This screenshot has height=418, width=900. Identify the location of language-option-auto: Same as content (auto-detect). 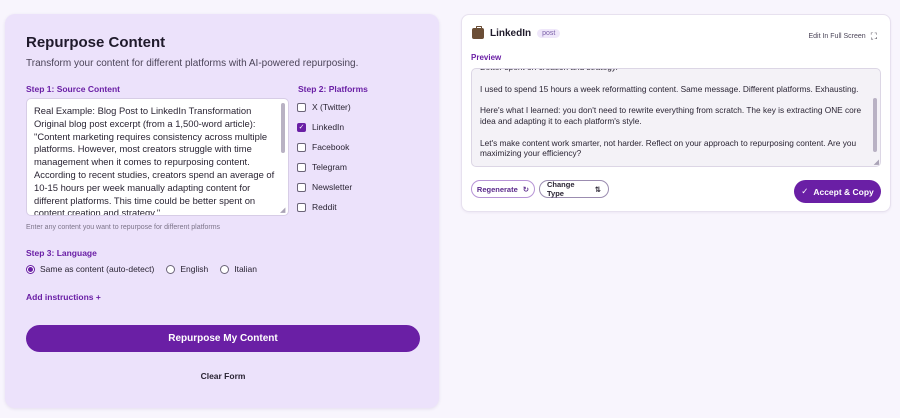
(90, 269).